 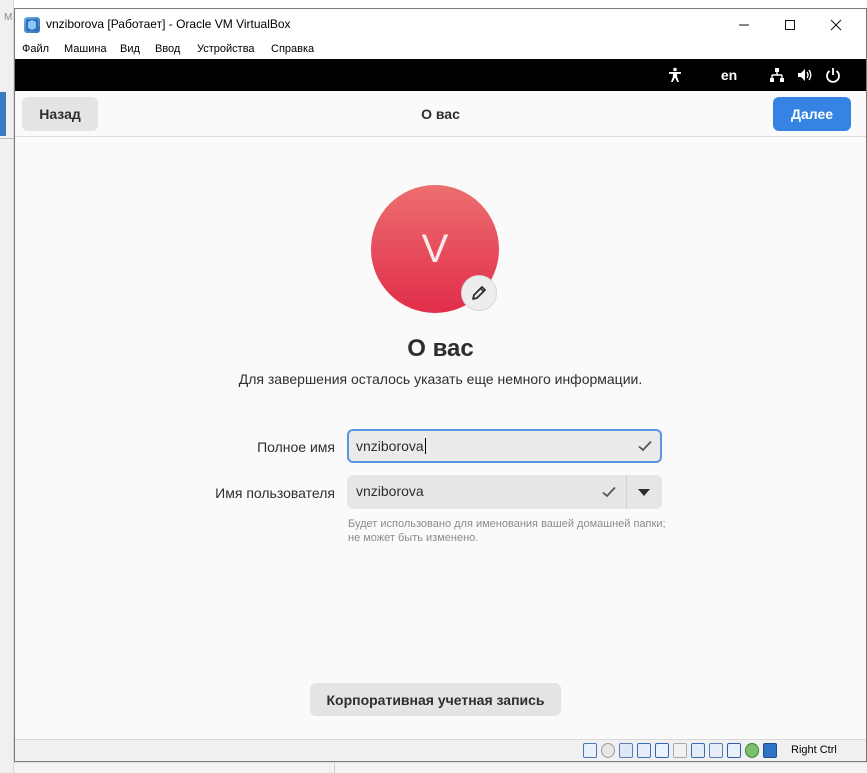 I want to click on power-icon, so click(x=833, y=75).